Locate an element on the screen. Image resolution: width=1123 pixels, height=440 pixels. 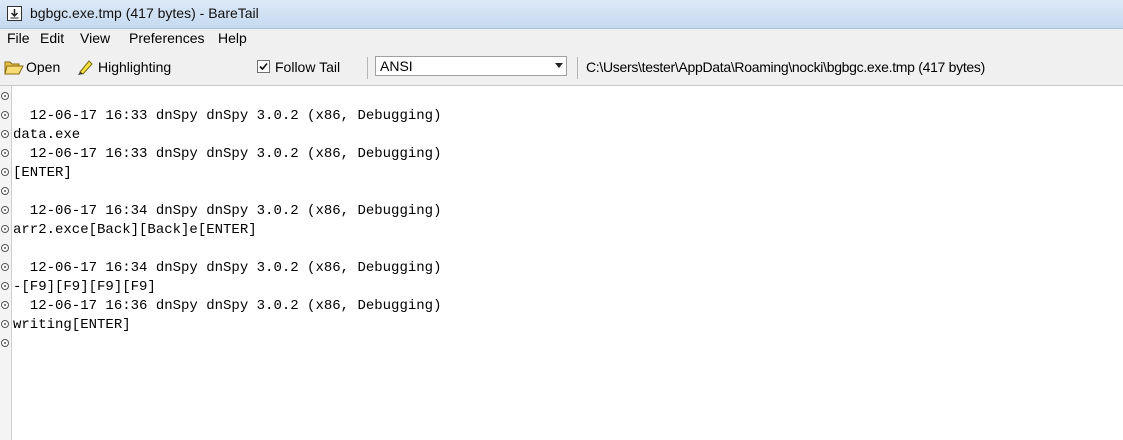
menu-help: Help is located at coordinates (232, 38).